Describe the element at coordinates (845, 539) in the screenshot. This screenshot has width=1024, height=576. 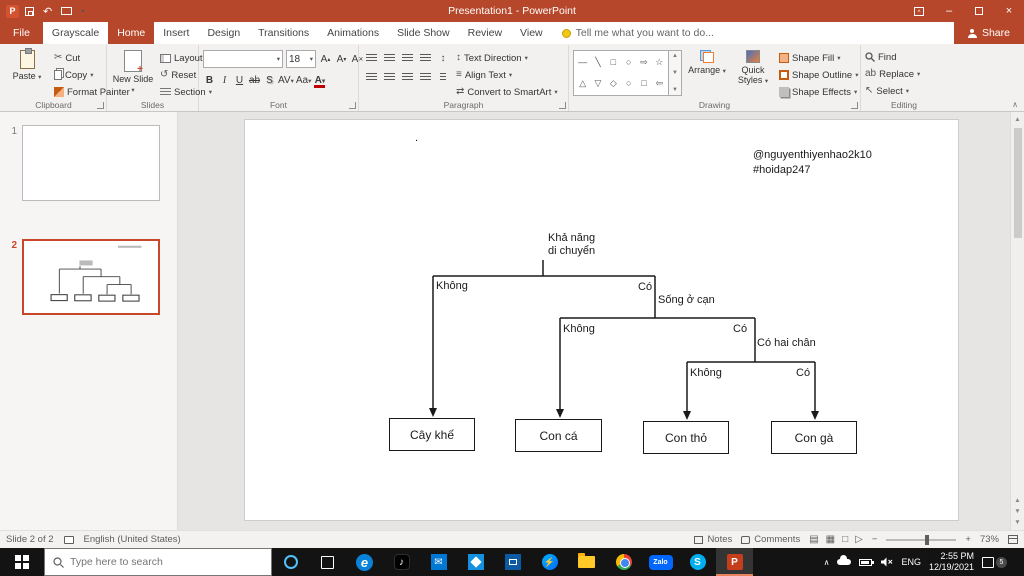
I see `reading-view-button: □` at that location.